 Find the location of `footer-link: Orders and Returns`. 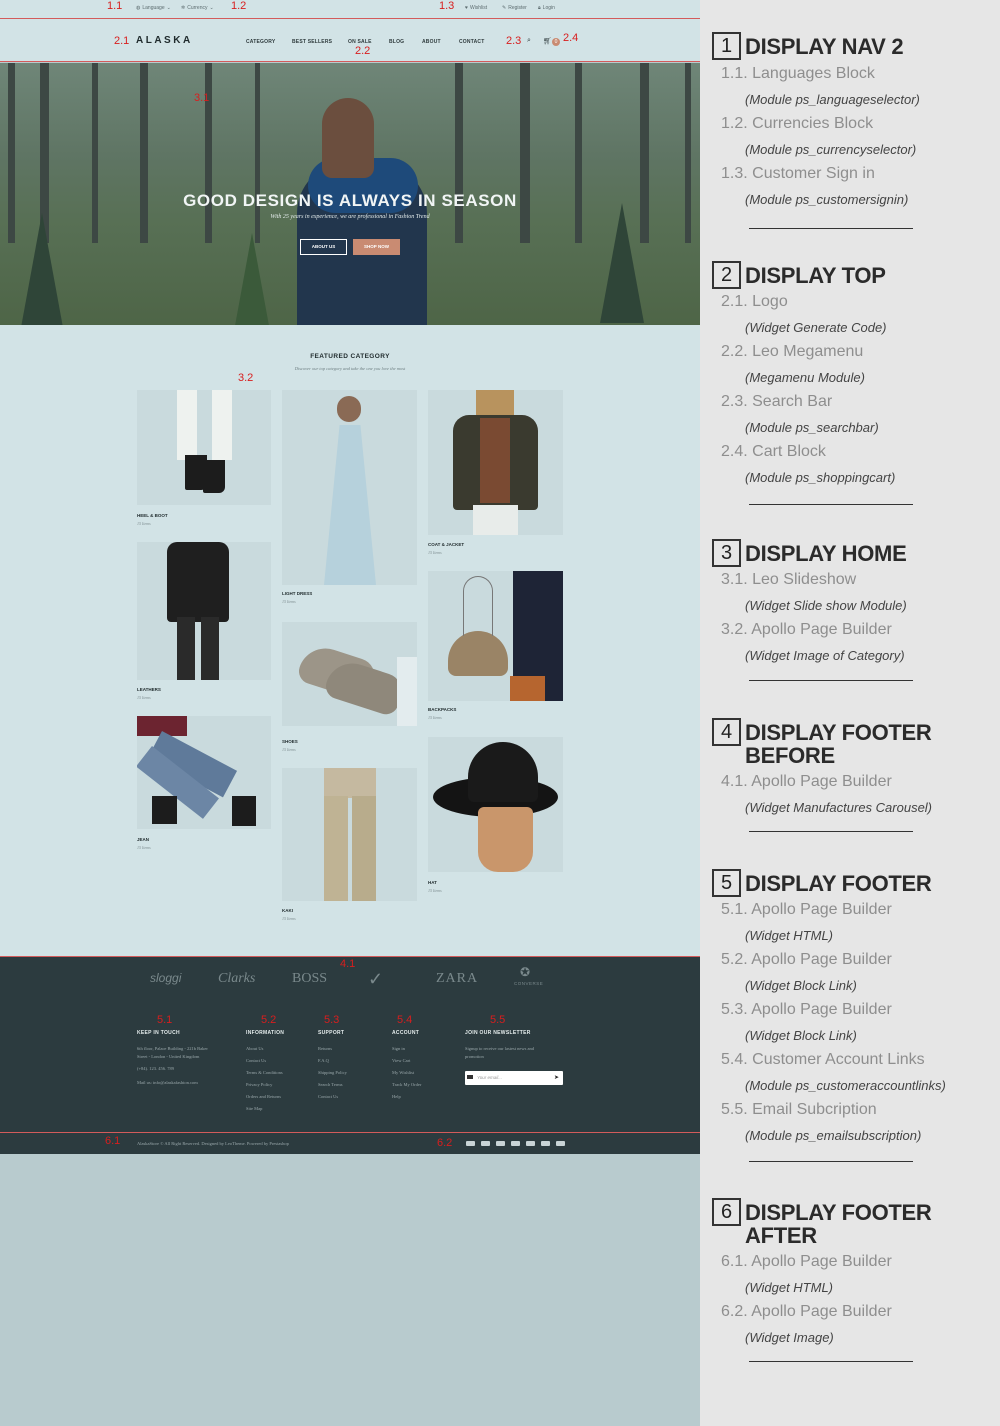

footer-link: Orders and Returns is located at coordinates (263, 1097).